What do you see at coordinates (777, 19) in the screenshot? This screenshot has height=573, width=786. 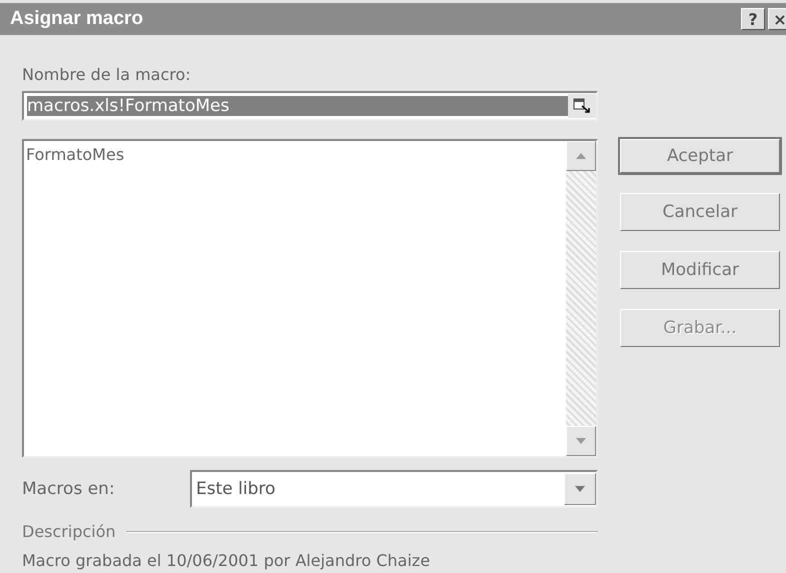 I see `close-button: ×` at bounding box center [777, 19].